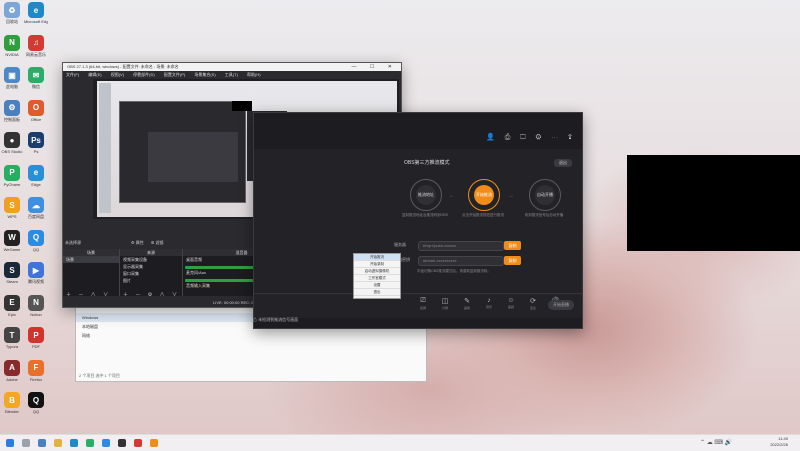  I want to click on menu-scene-collection: 场景集合(S), so click(204, 74).